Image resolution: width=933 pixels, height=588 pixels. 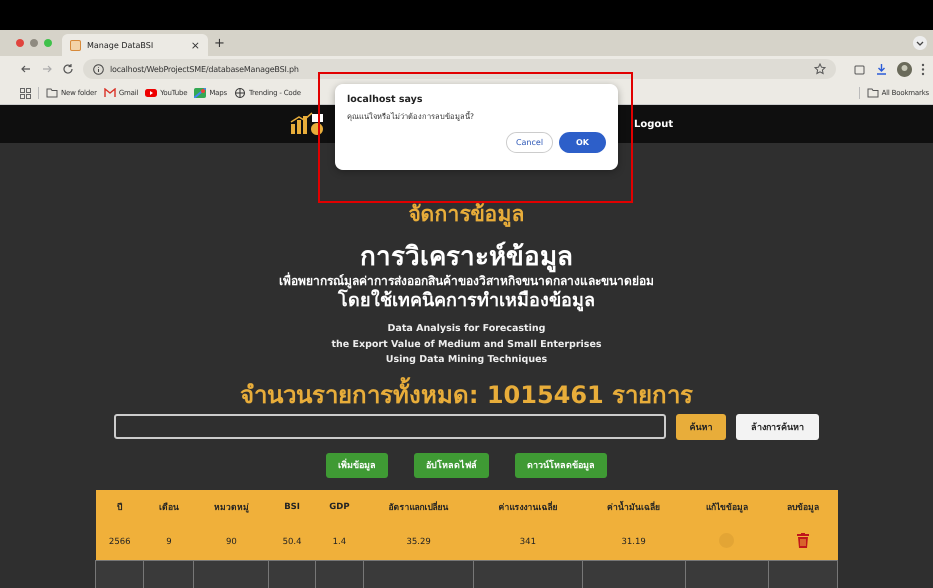 I want to click on avatar-icon, so click(x=904, y=69).